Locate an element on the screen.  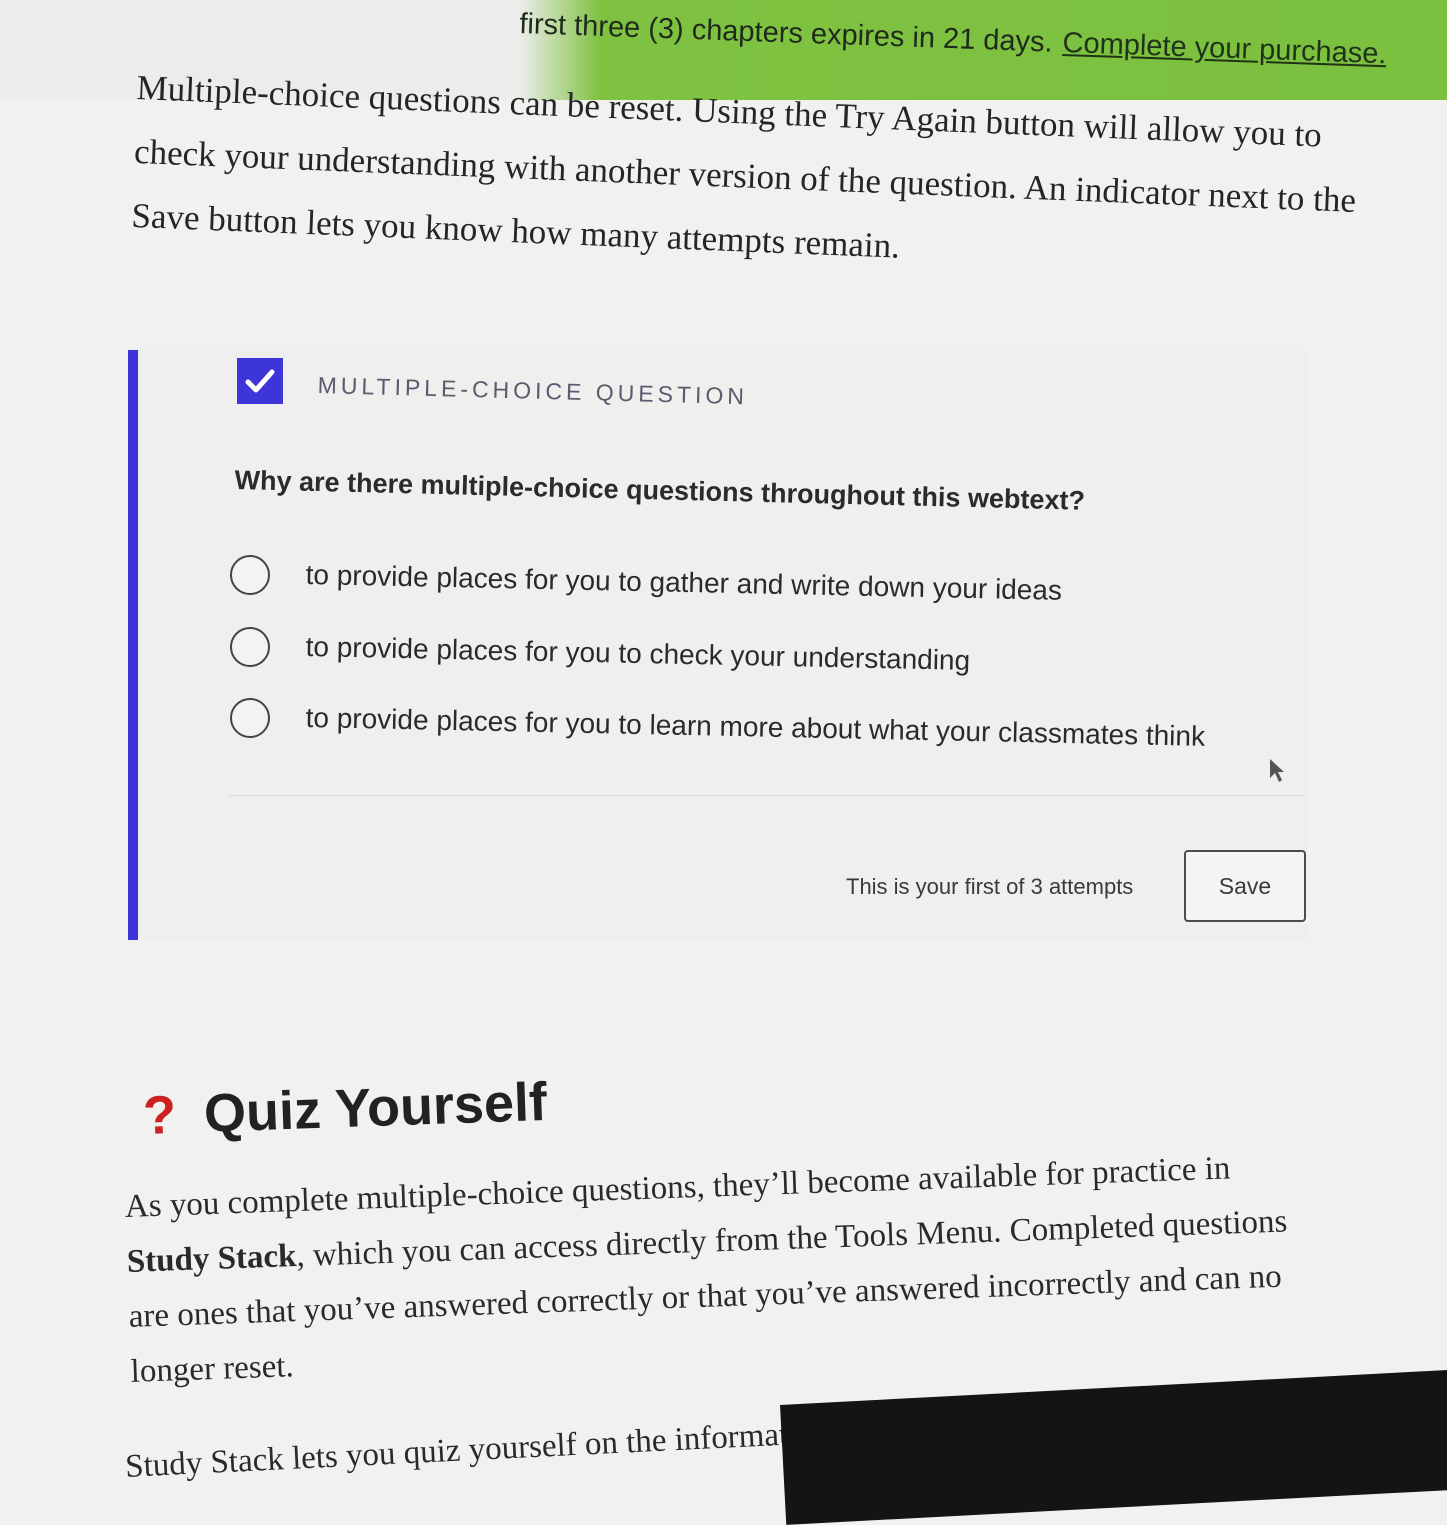
card-divider is located at coordinates (767, 795).